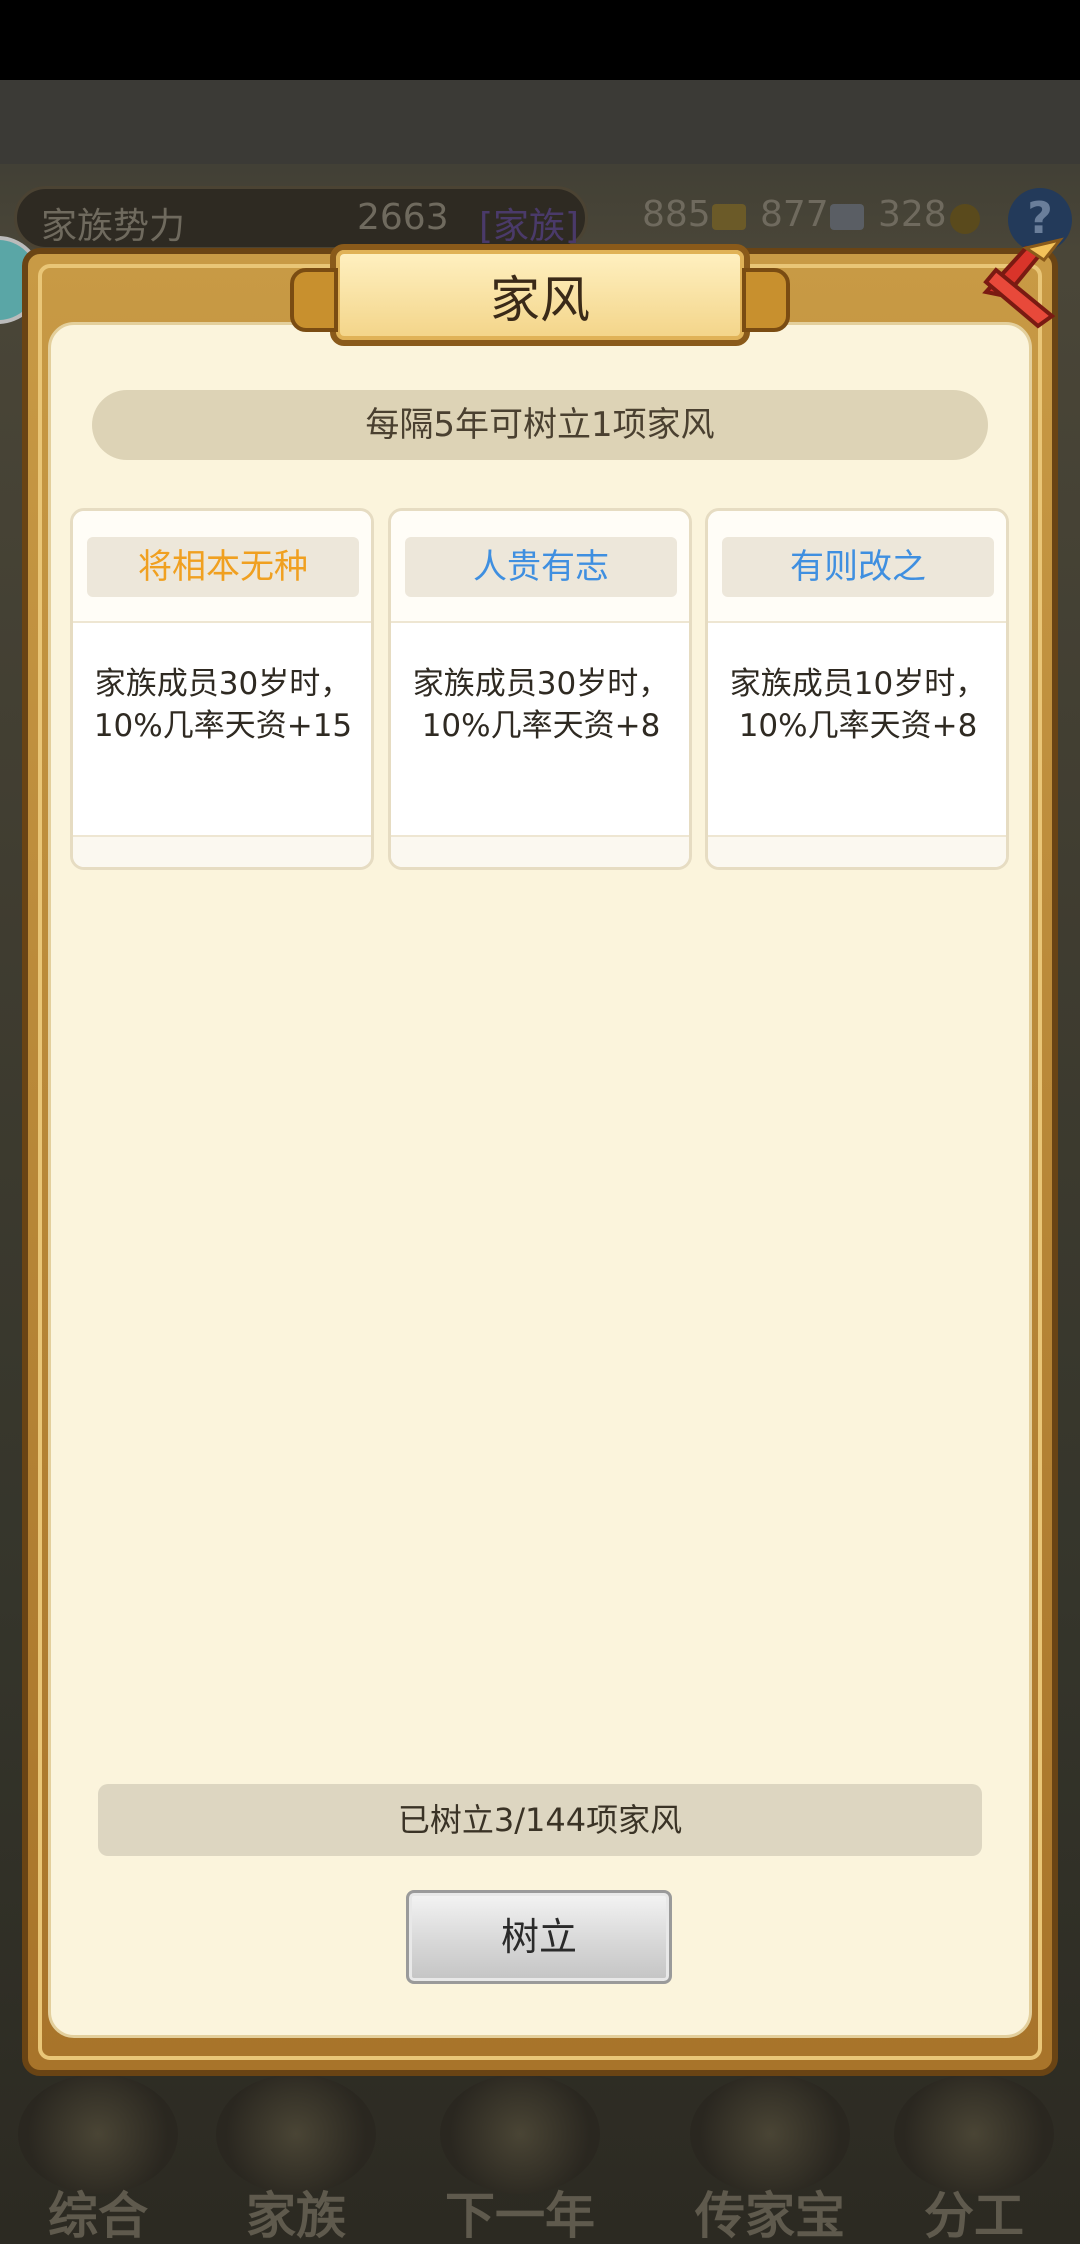  Describe the element at coordinates (296, 2157) in the screenshot. I see `nav-family: 家族` at that location.